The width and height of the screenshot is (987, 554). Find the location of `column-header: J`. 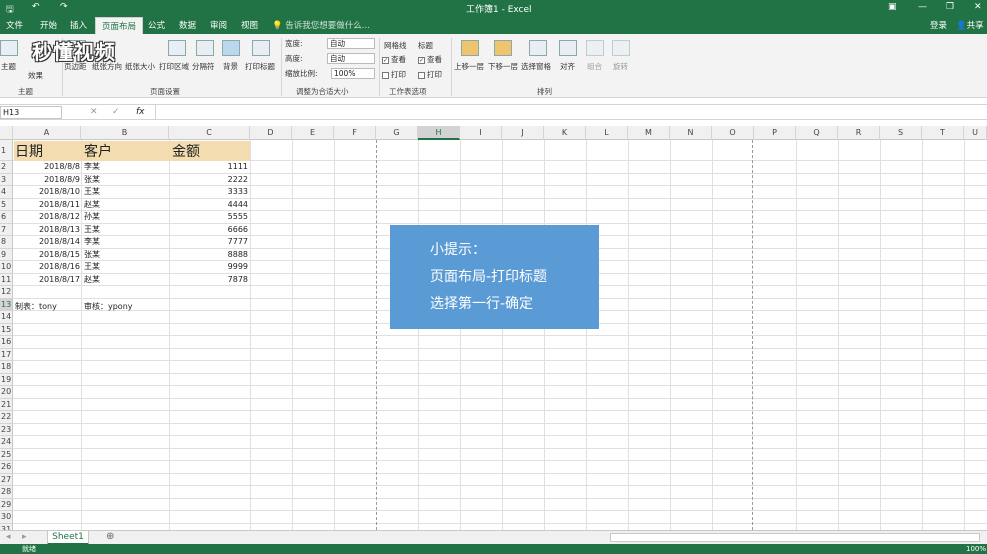

column-header: J is located at coordinates (523, 133).